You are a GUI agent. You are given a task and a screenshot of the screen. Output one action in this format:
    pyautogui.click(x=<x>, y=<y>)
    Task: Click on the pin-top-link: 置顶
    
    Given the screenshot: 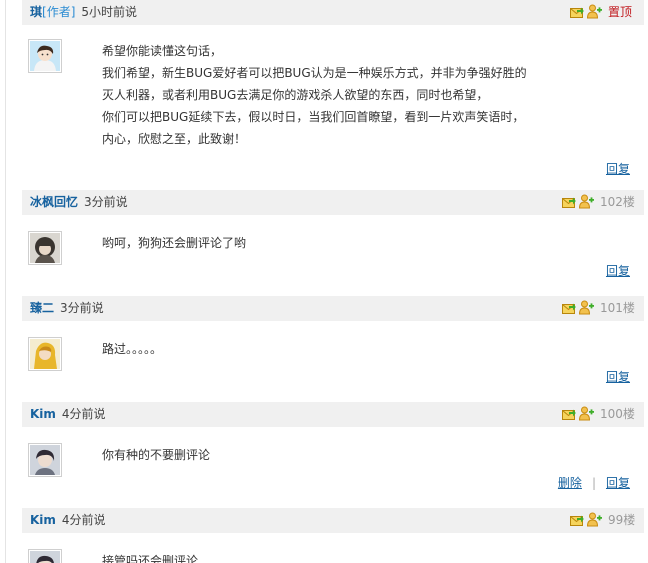 What is the action you would take?
    pyautogui.click(x=620, y=12)
    